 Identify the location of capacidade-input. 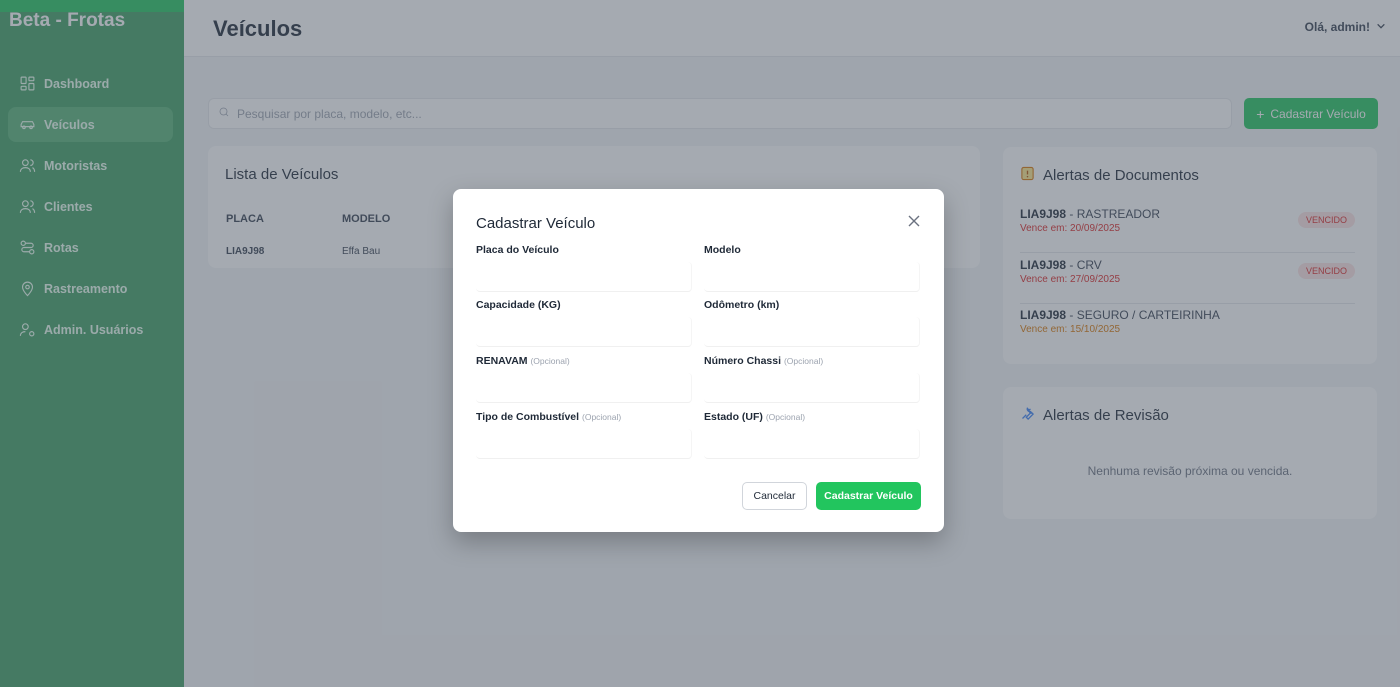
(584, 332).